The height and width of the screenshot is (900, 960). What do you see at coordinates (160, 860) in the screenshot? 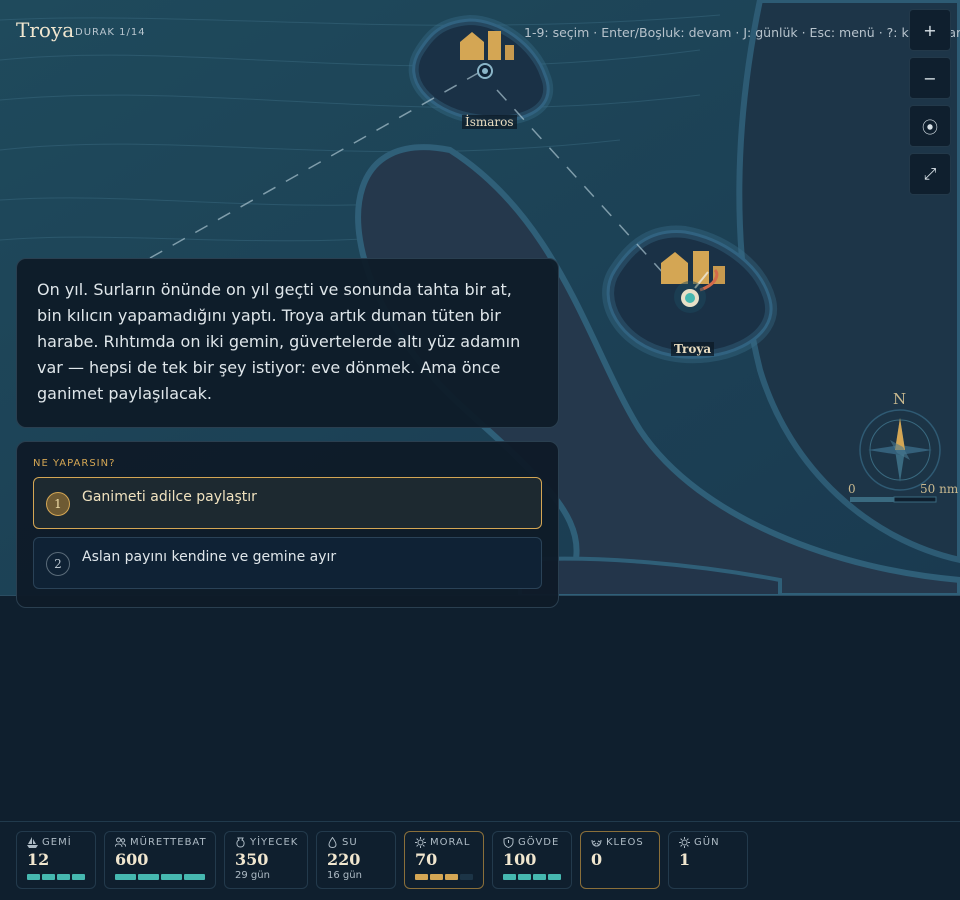
I see `stat-murettebat: MÜRETTEBAT 600` at bounding box center [160, 860].